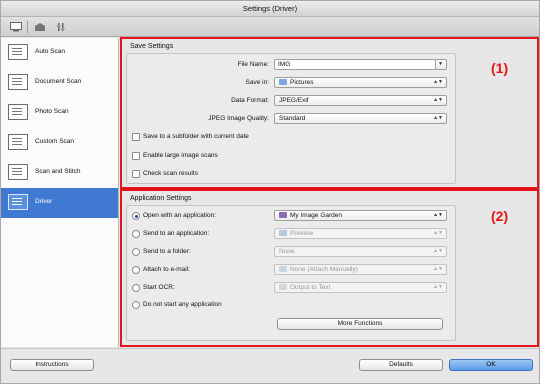  Describe the element at coordinates (360, 82) in the screenshot. I see `save-in-select: Pictures ▲▼` at that location.